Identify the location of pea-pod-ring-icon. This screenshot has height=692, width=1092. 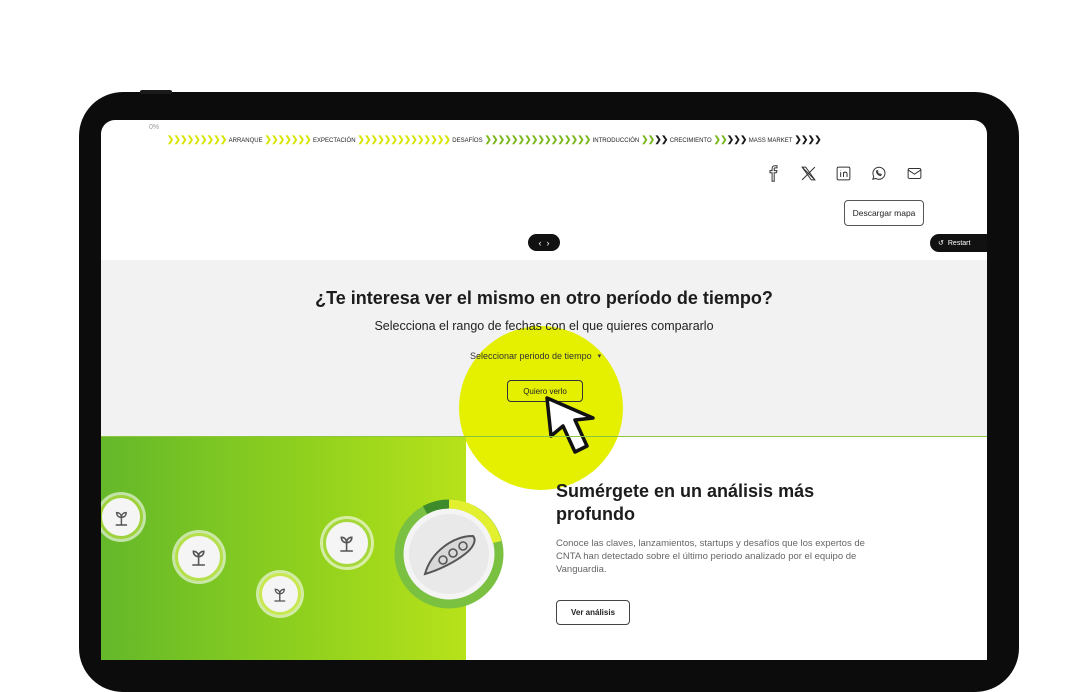
(449, 554).